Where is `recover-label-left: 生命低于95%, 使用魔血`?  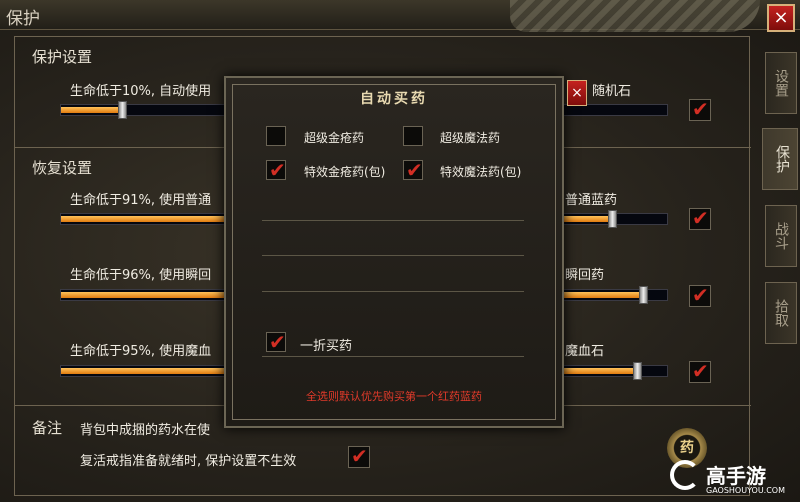 recover-label-left: 生命低于95%, 使用魔血 is located at coordinates (141, 351).